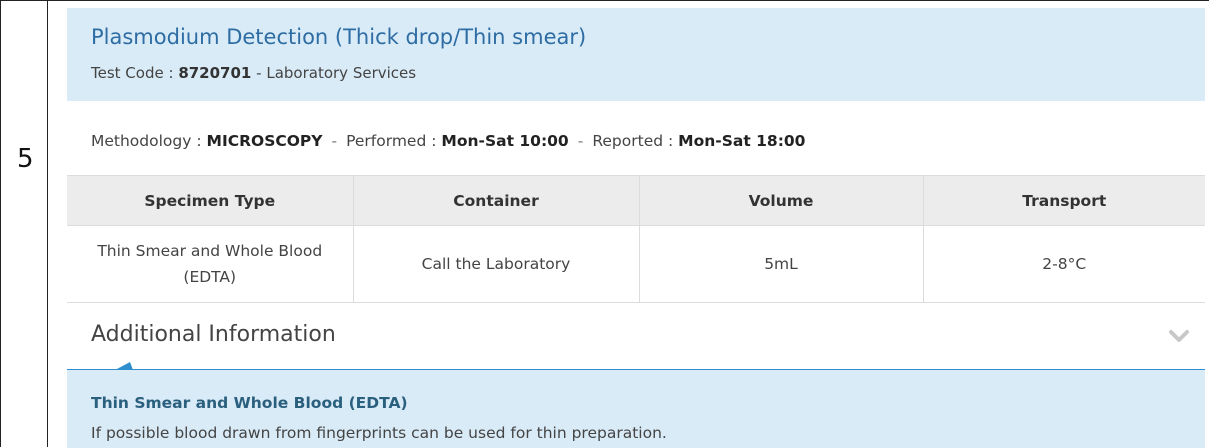 This screenshot has width=1212, height=448. Describe the element at coordinates (391, 141) in the screenshot. I see `performed-label: Performed :` at that location.